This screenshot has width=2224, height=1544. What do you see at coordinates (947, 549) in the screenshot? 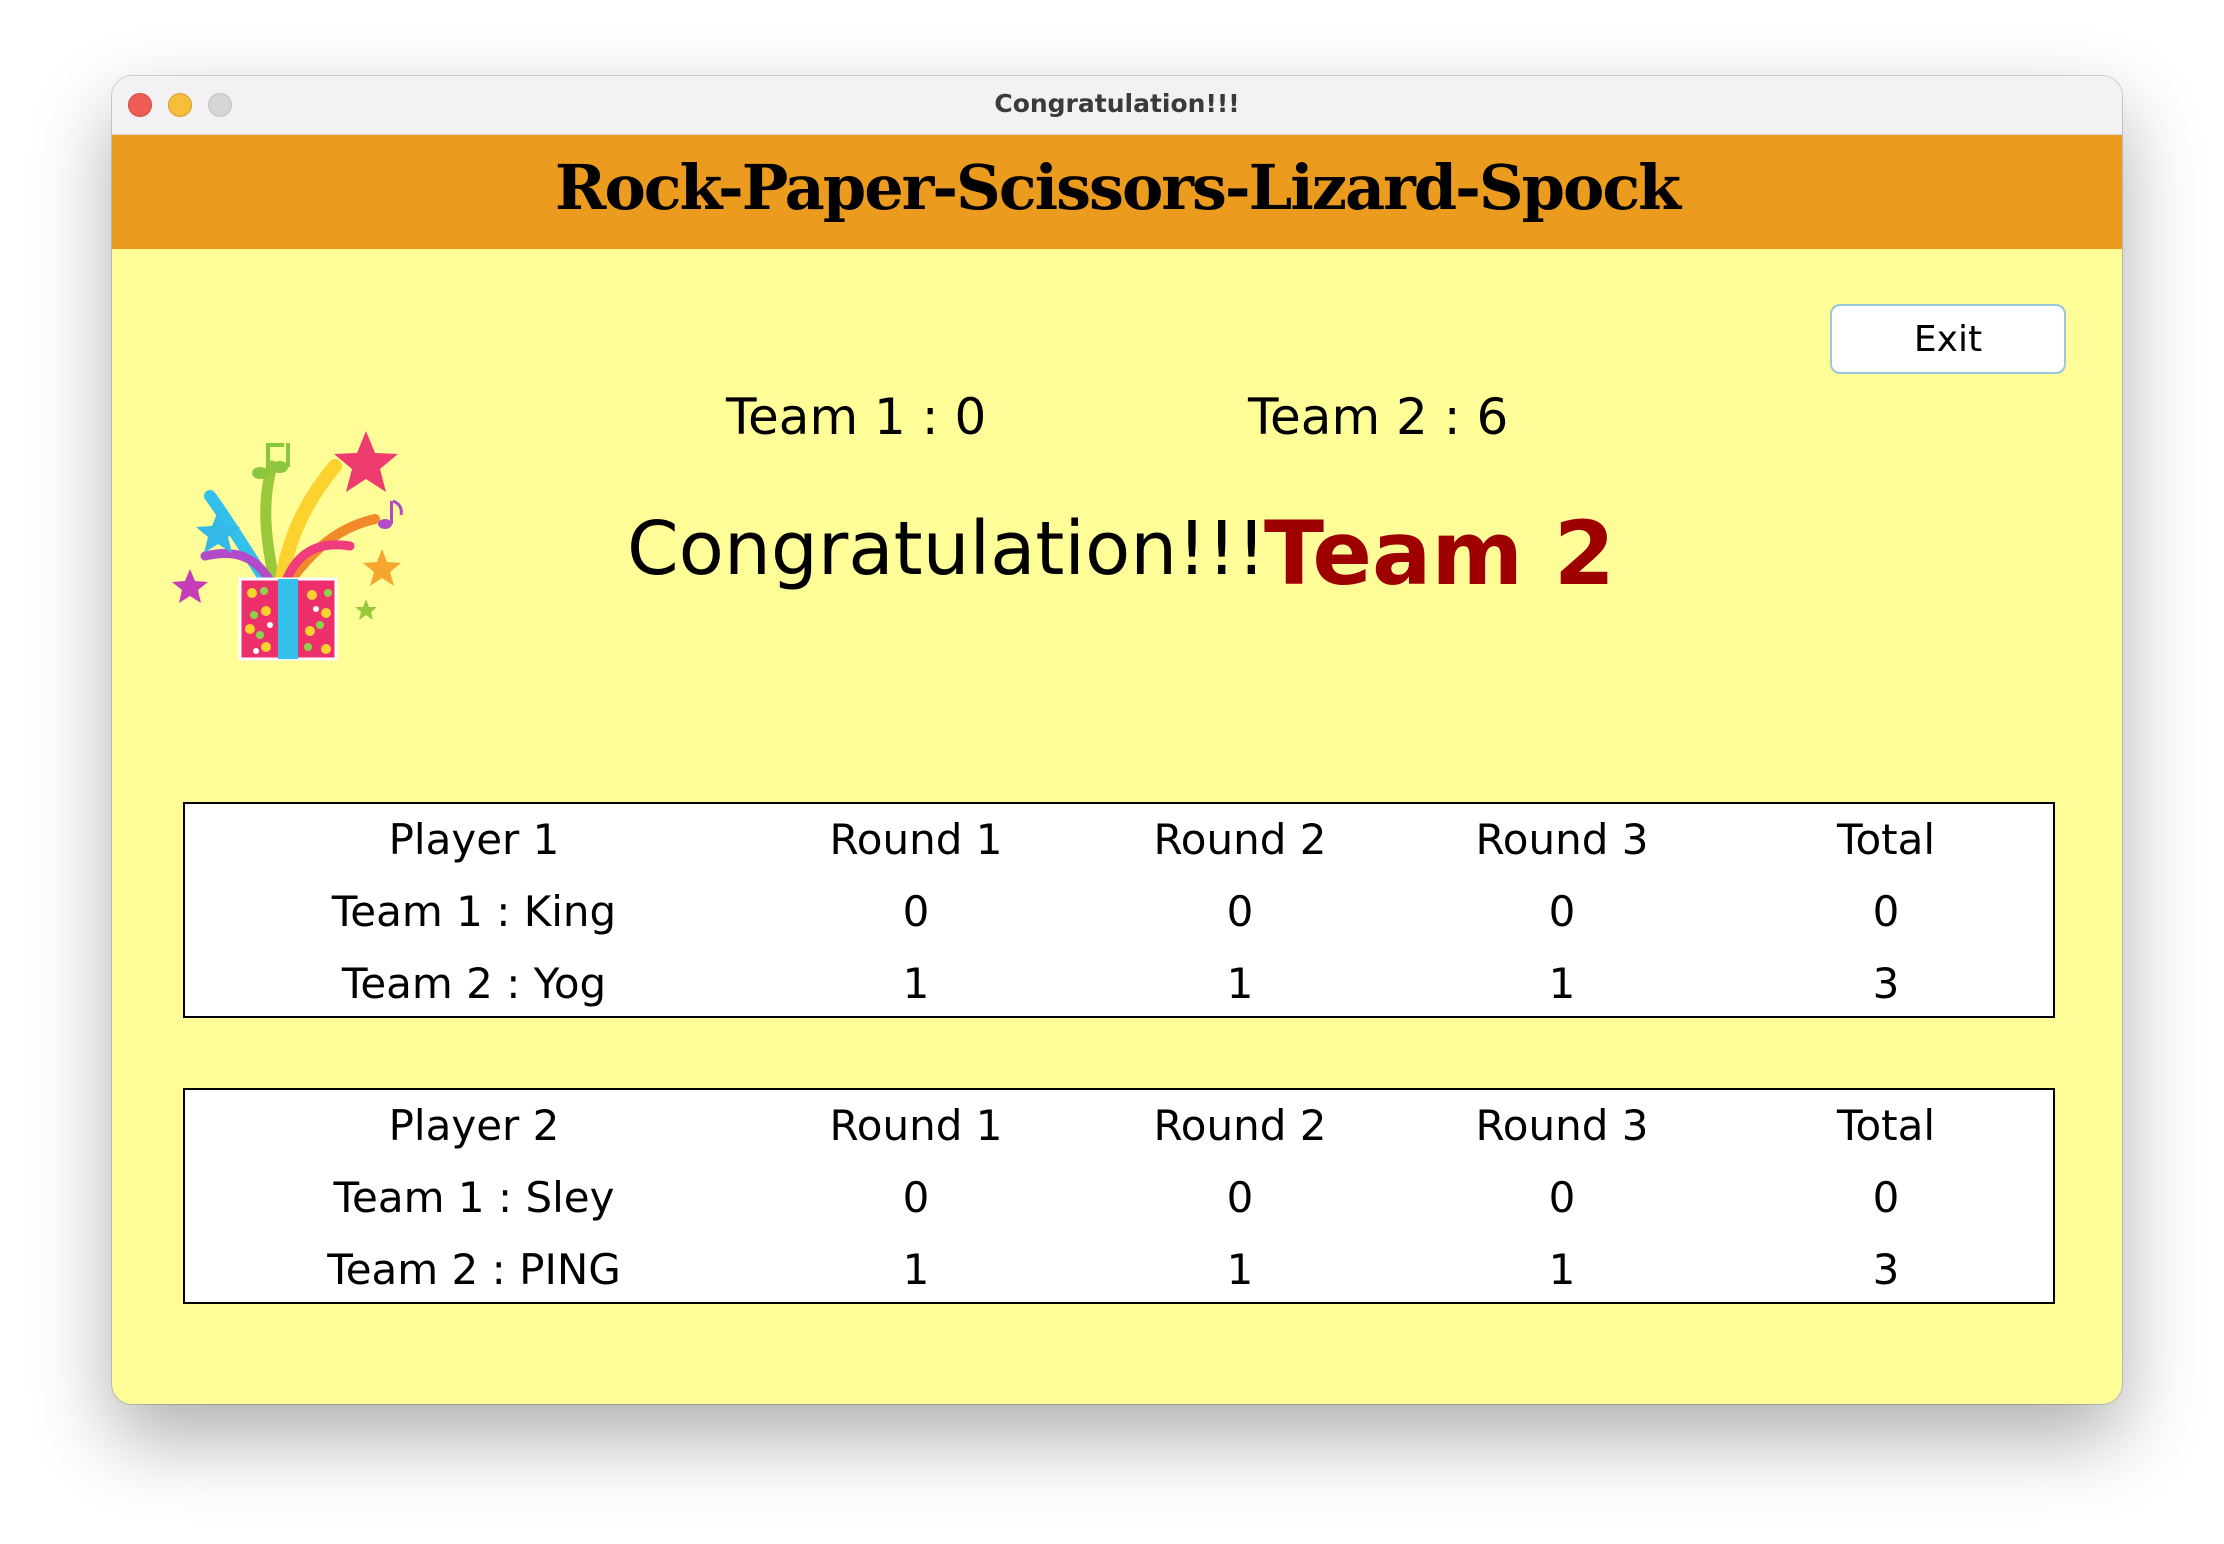
I see `congratulation-text: Congratulation!!!` at bounding box center [947, 549].